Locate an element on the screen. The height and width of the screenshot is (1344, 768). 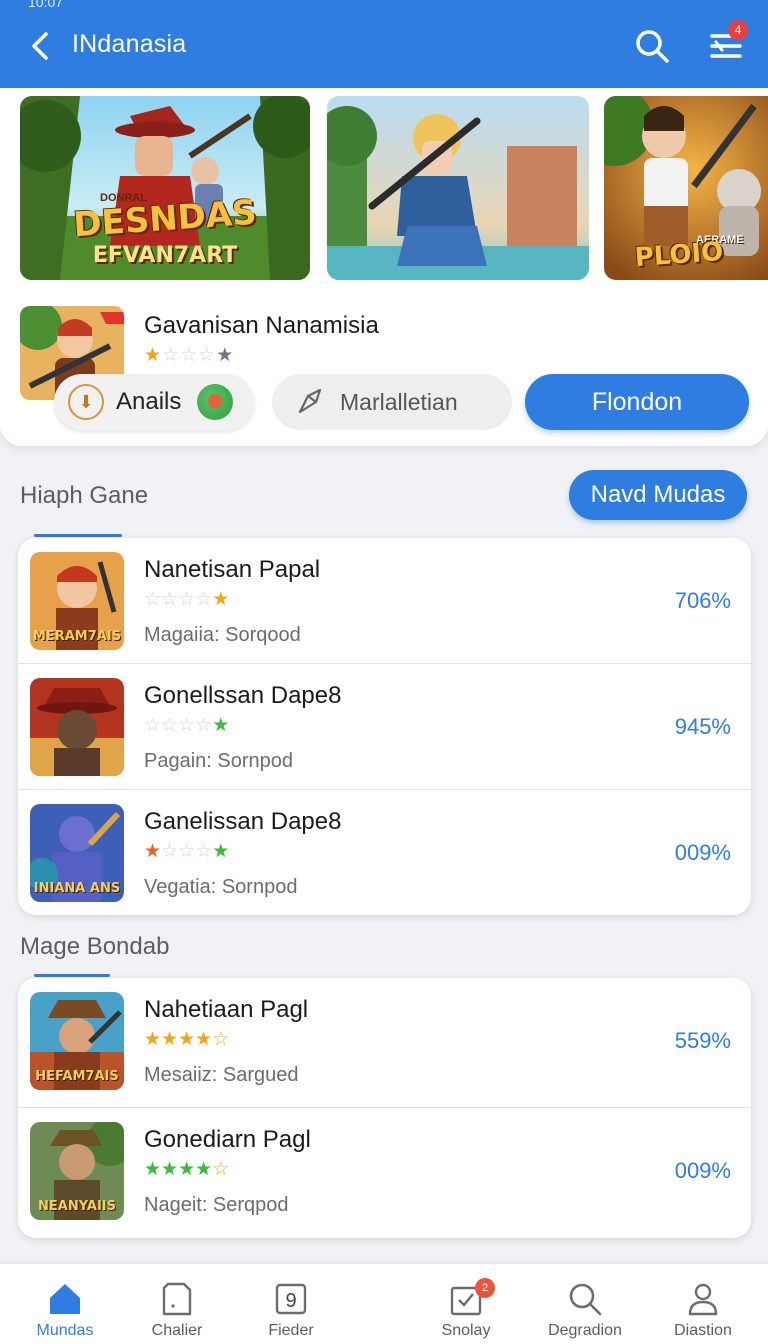
game-name: Gonellssan Dape8 is located at coordinates (243, 695).